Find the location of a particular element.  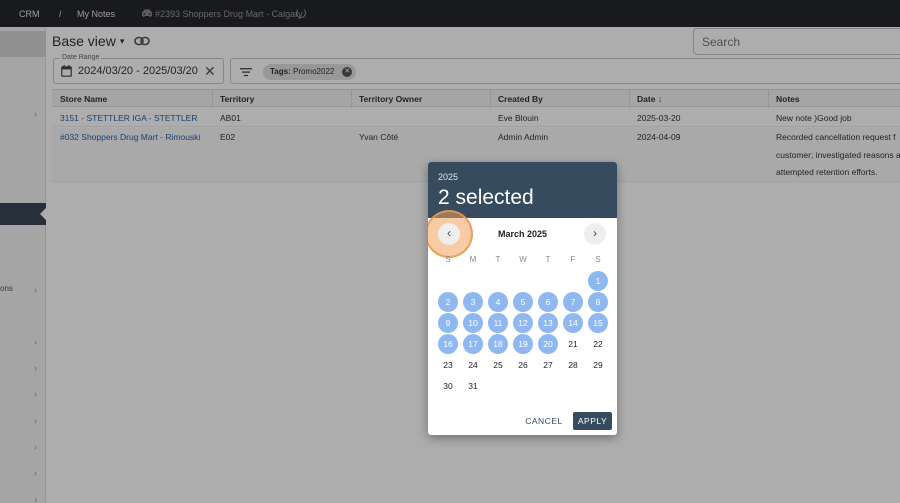

calendar-day: 30 is located at coordinates (448, 386).